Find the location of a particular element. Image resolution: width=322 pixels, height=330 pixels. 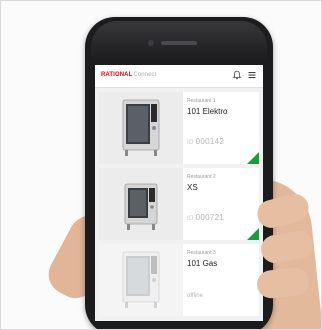

serial-number: 000142 is located at coordinates (210, 141).